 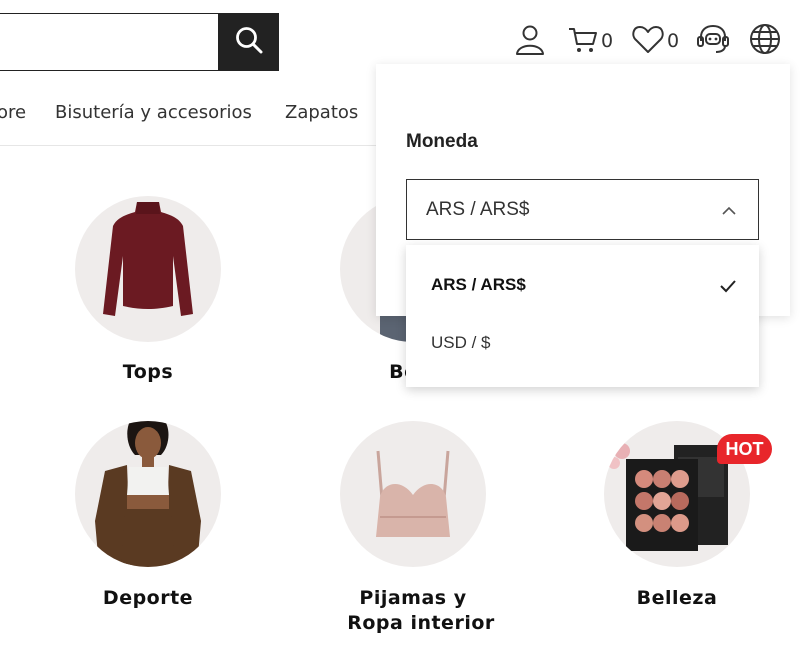 What do you see at coordinates (421, 623) in the screenshot?
I see `category-label-line2: Ropa interior` at bounding box center [421, 623].